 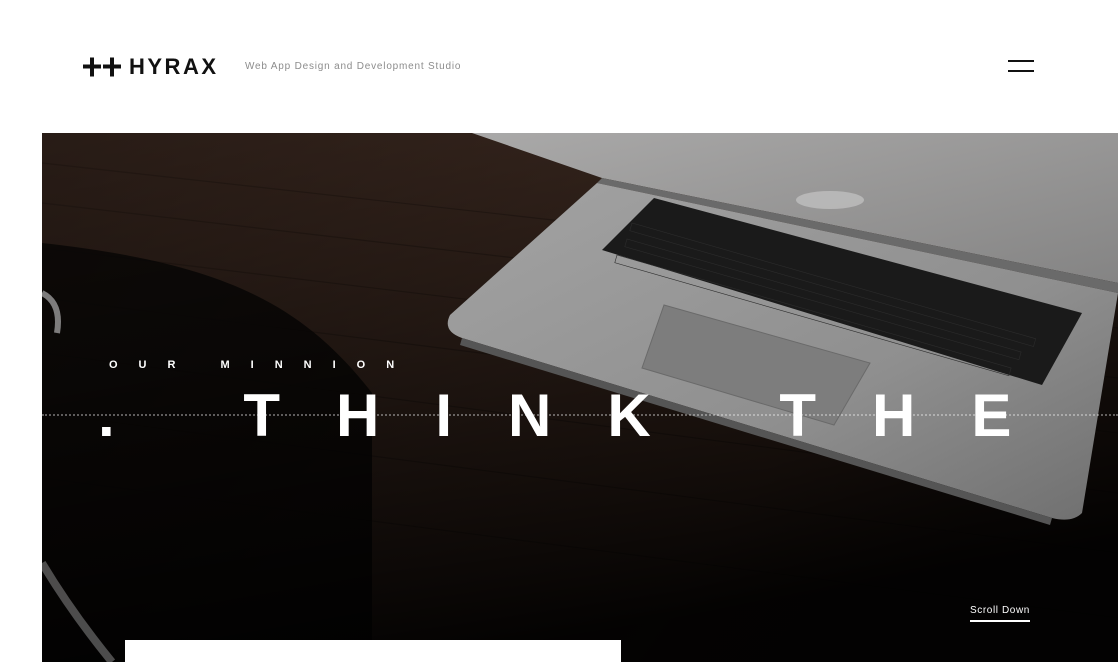 I want to click on logo: HYRAX, so click(x=151, y=67).